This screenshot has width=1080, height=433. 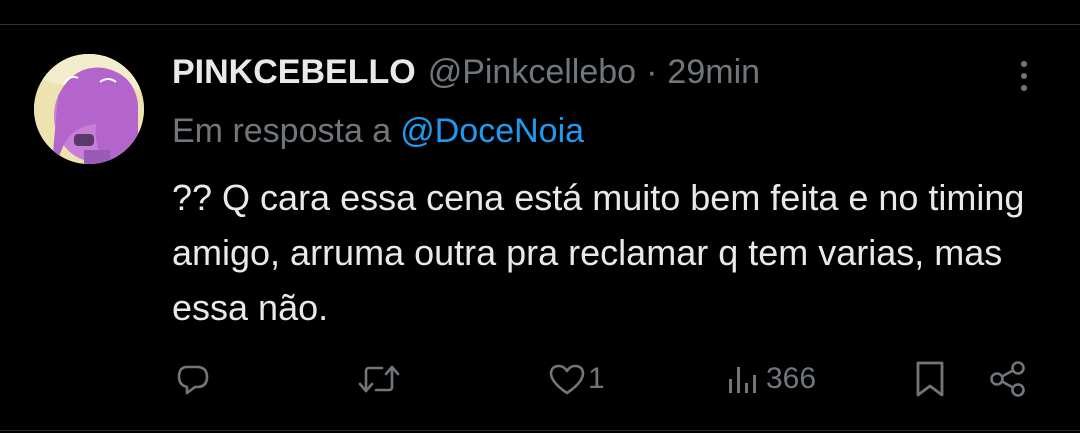 What do you see at coordinates (791, 378) in the screenshot?
I see `views-count: 366` at bounding box center [791, 378].